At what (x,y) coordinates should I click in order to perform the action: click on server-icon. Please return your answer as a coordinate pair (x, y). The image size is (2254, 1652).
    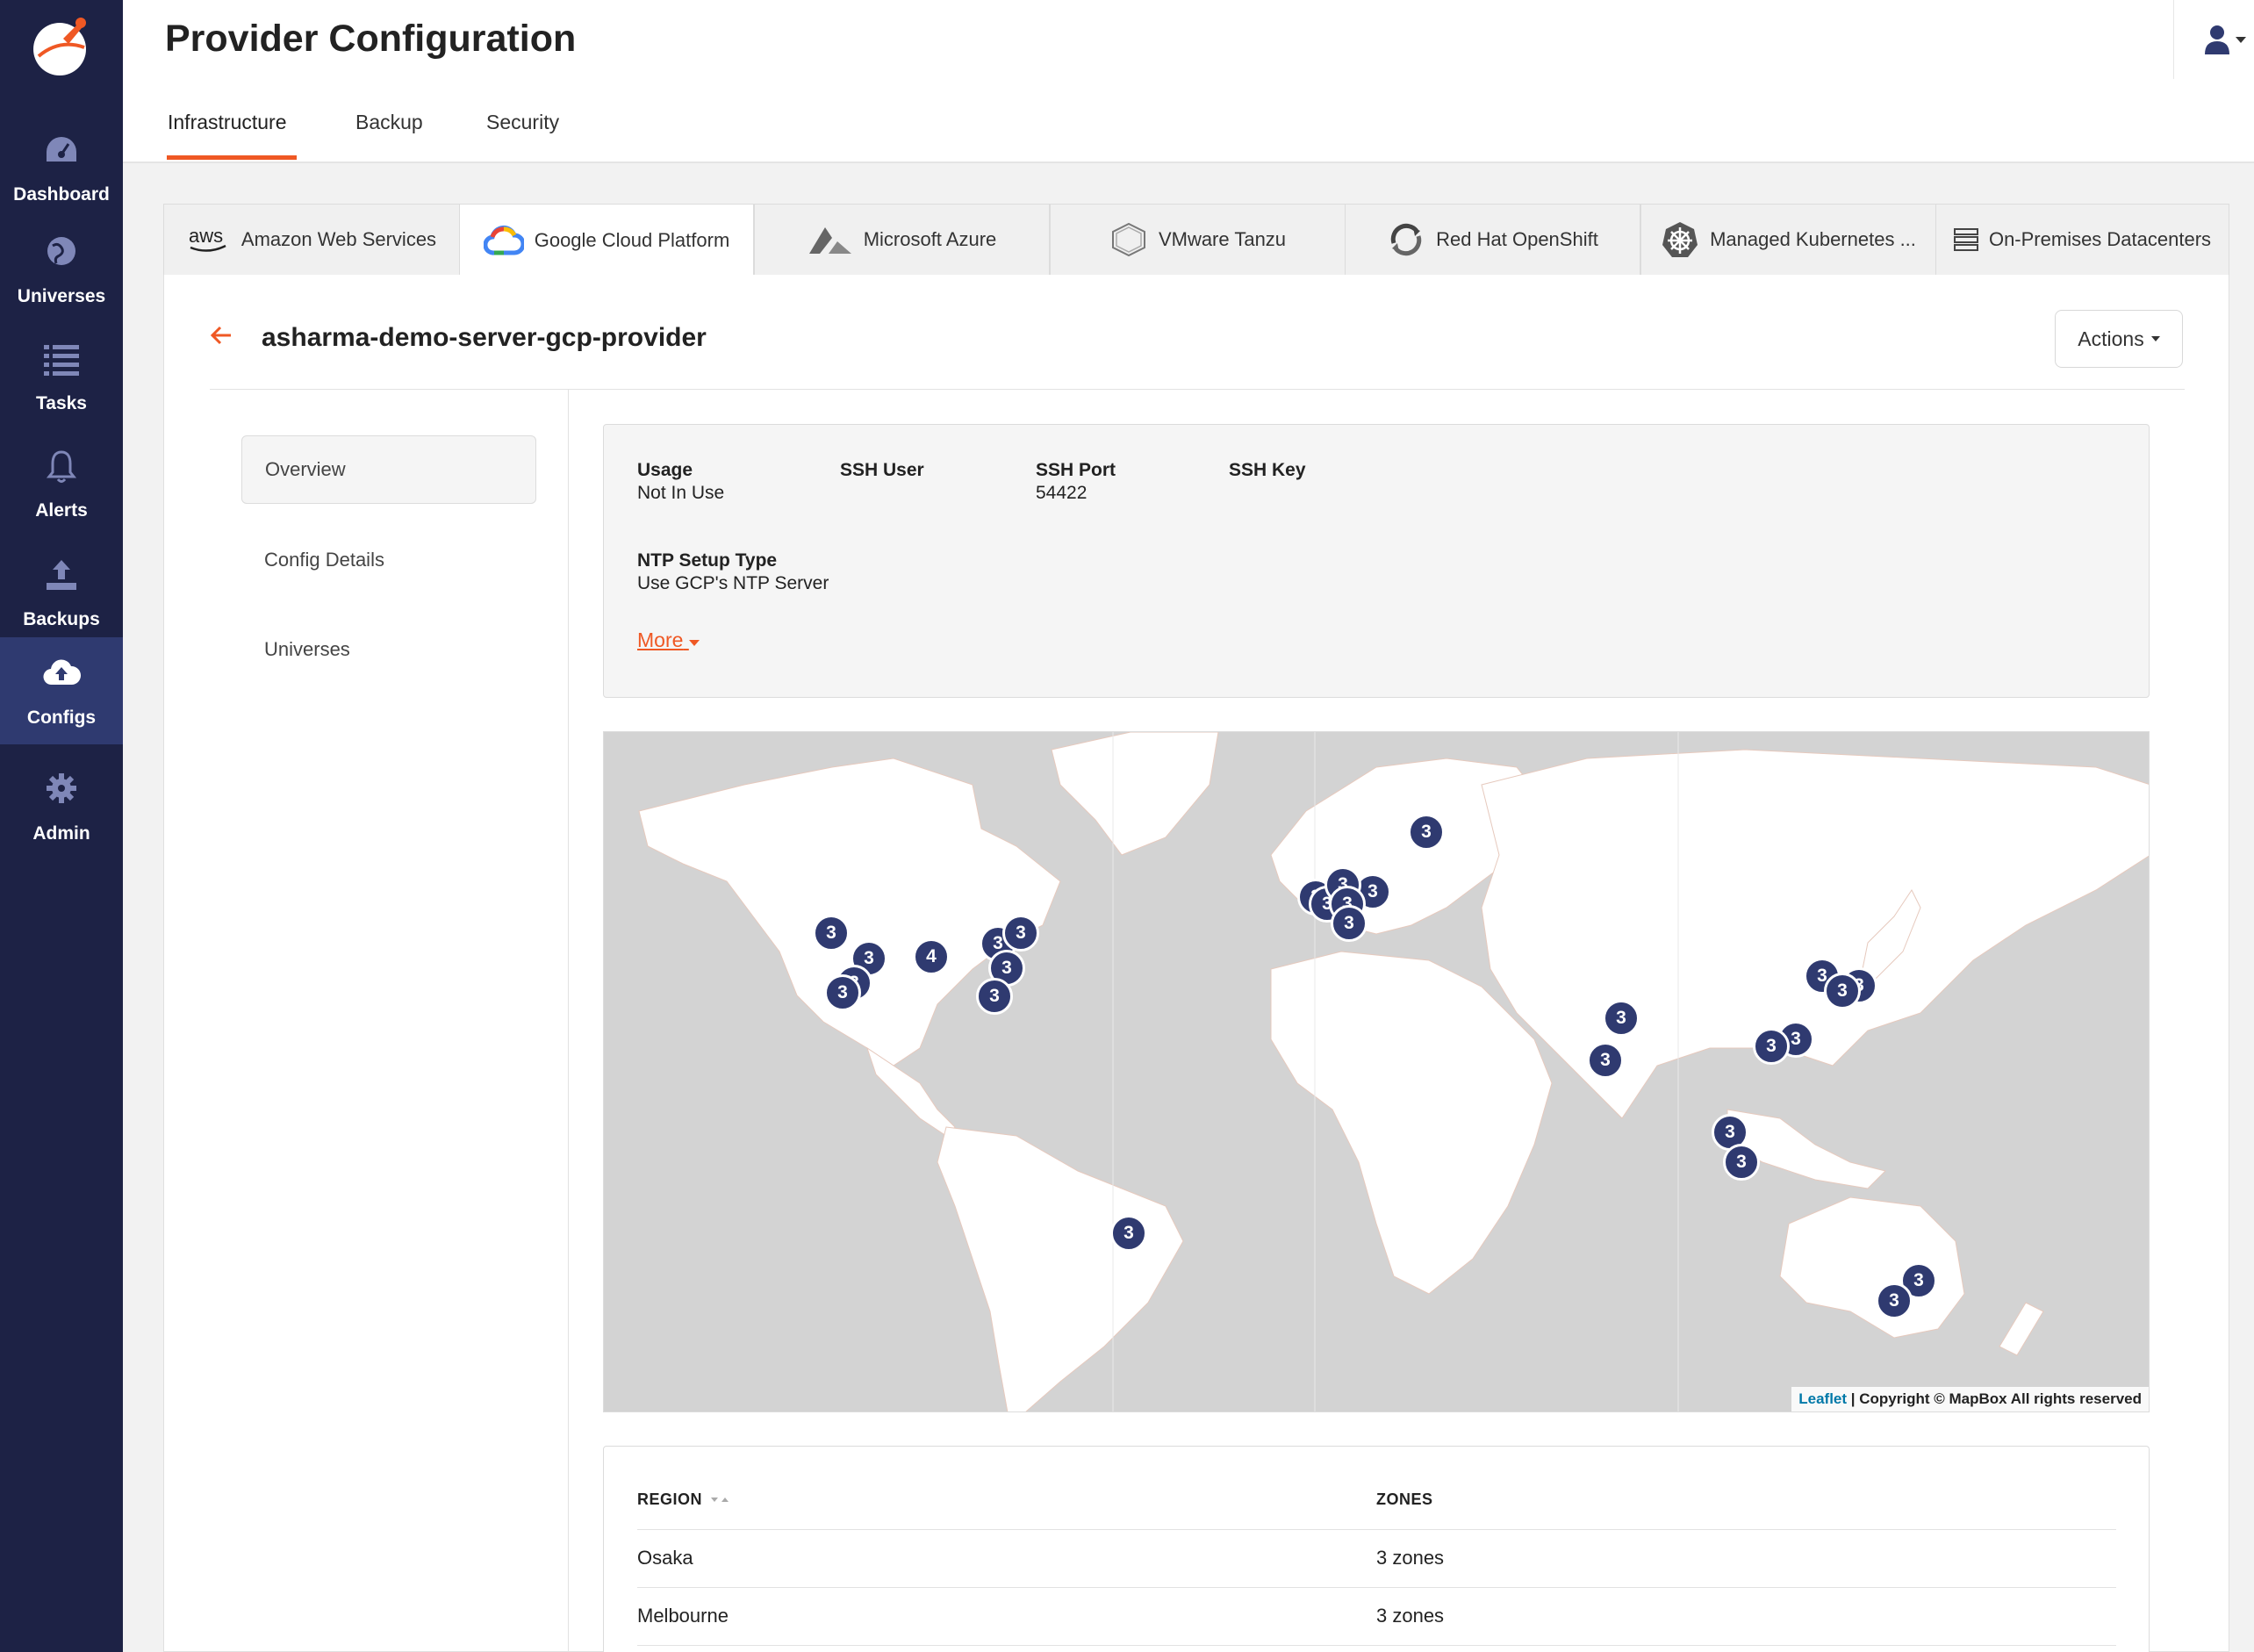
    Looking at the image, I should click on (1965, 239).